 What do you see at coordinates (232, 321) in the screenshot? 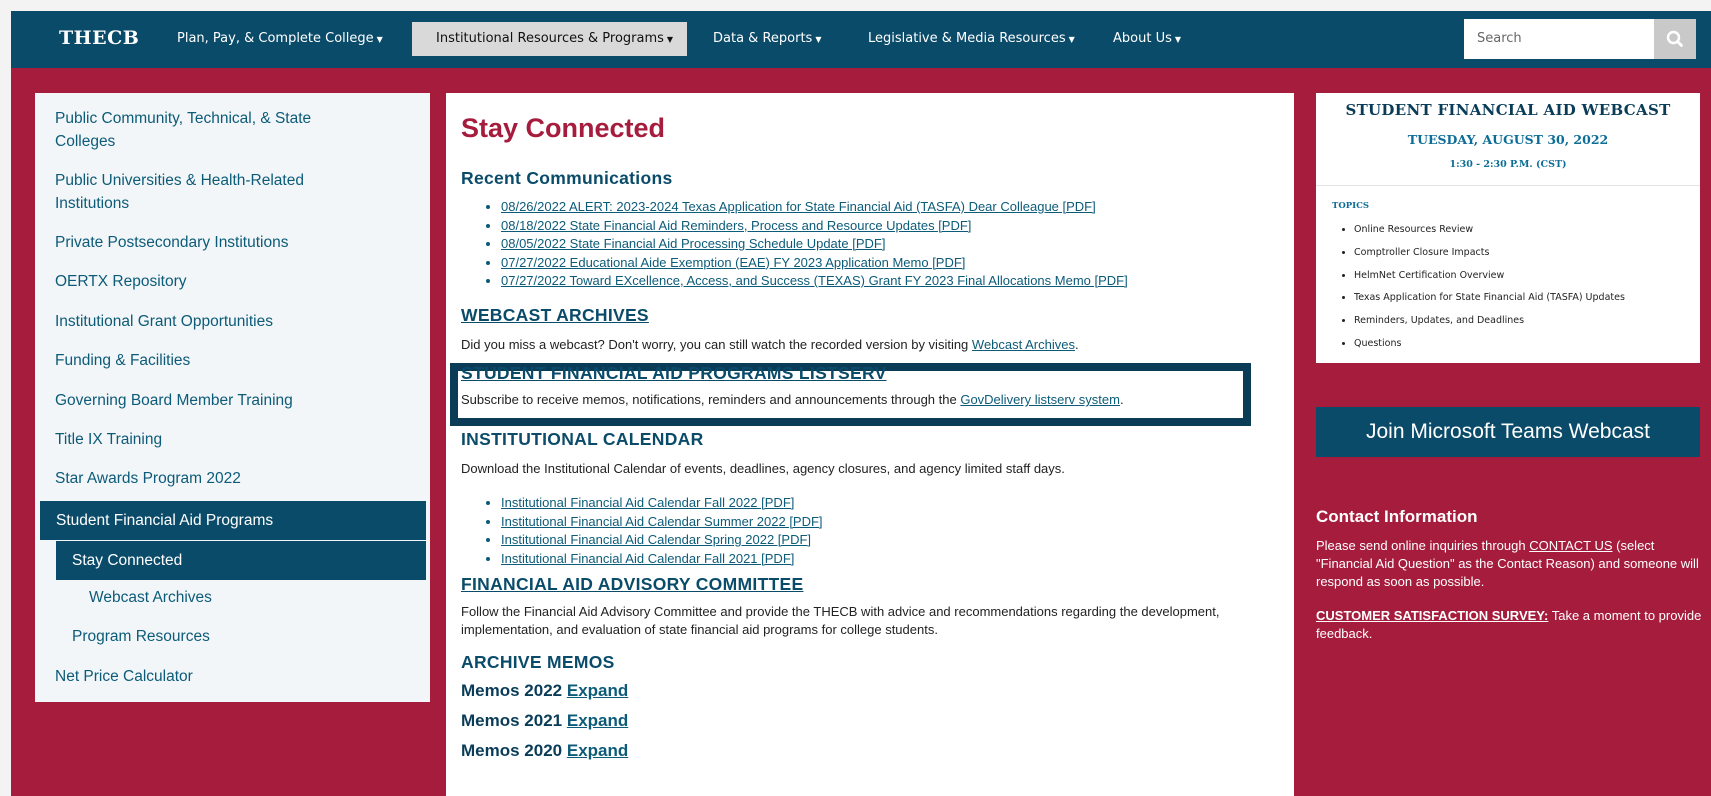
I see `sidebar-item-grant-opportunities: Institutional Grant Opportunities` at bounding box center [232, 321].